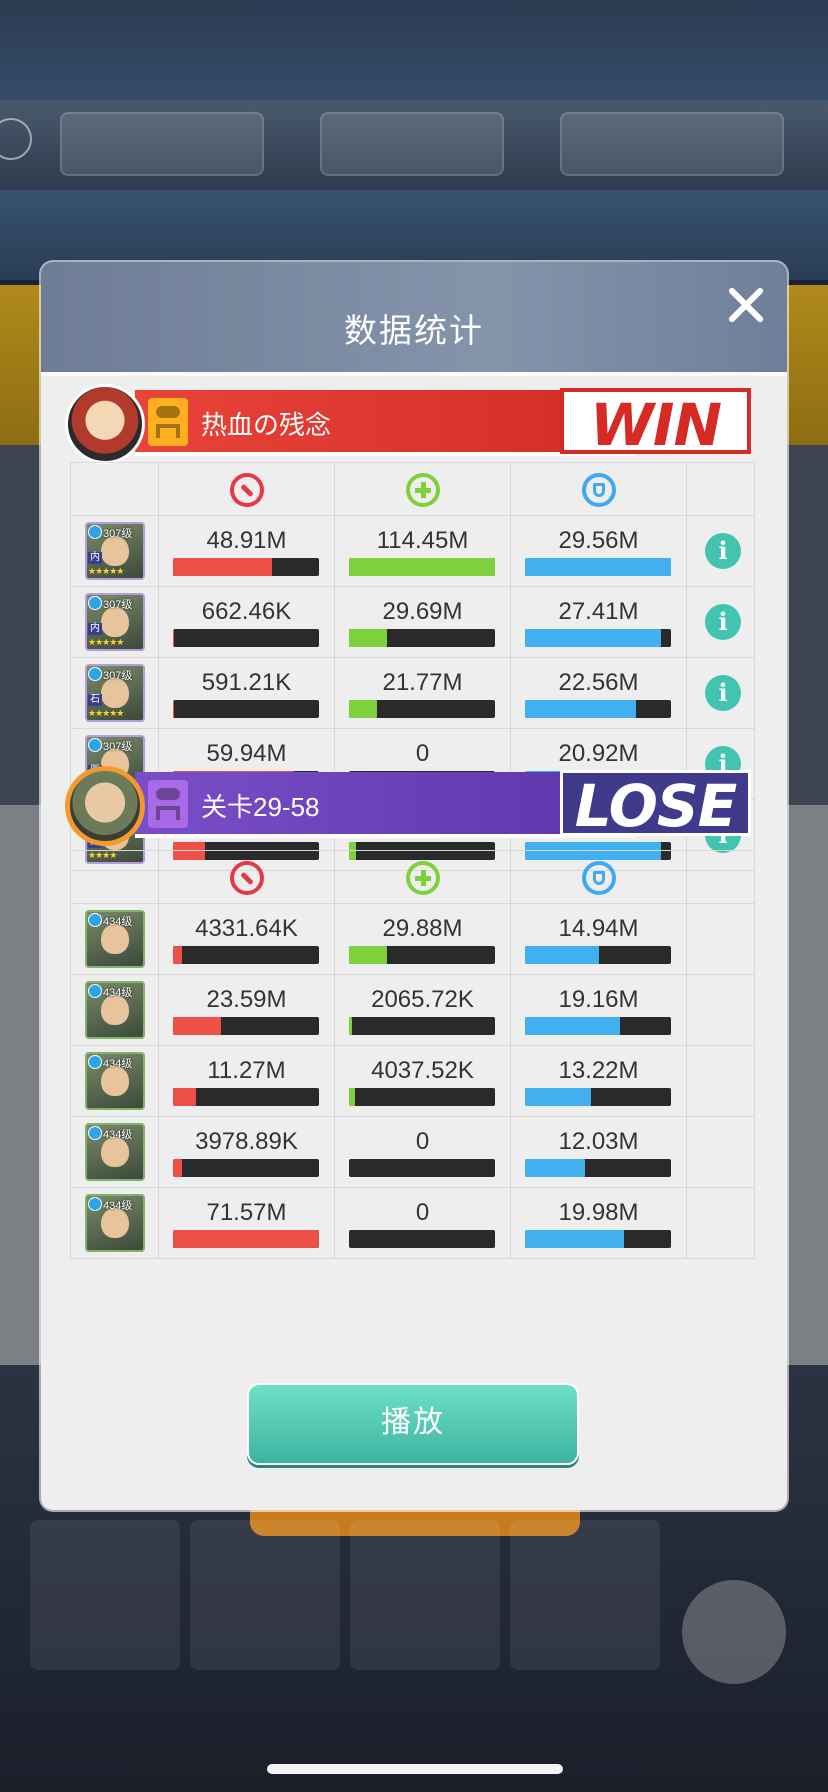 This screenshot has width=828, height=1792. Describe the element at coordinates (598, 928) in the screenshot. I see `shield-value: 14.94M` at that location.